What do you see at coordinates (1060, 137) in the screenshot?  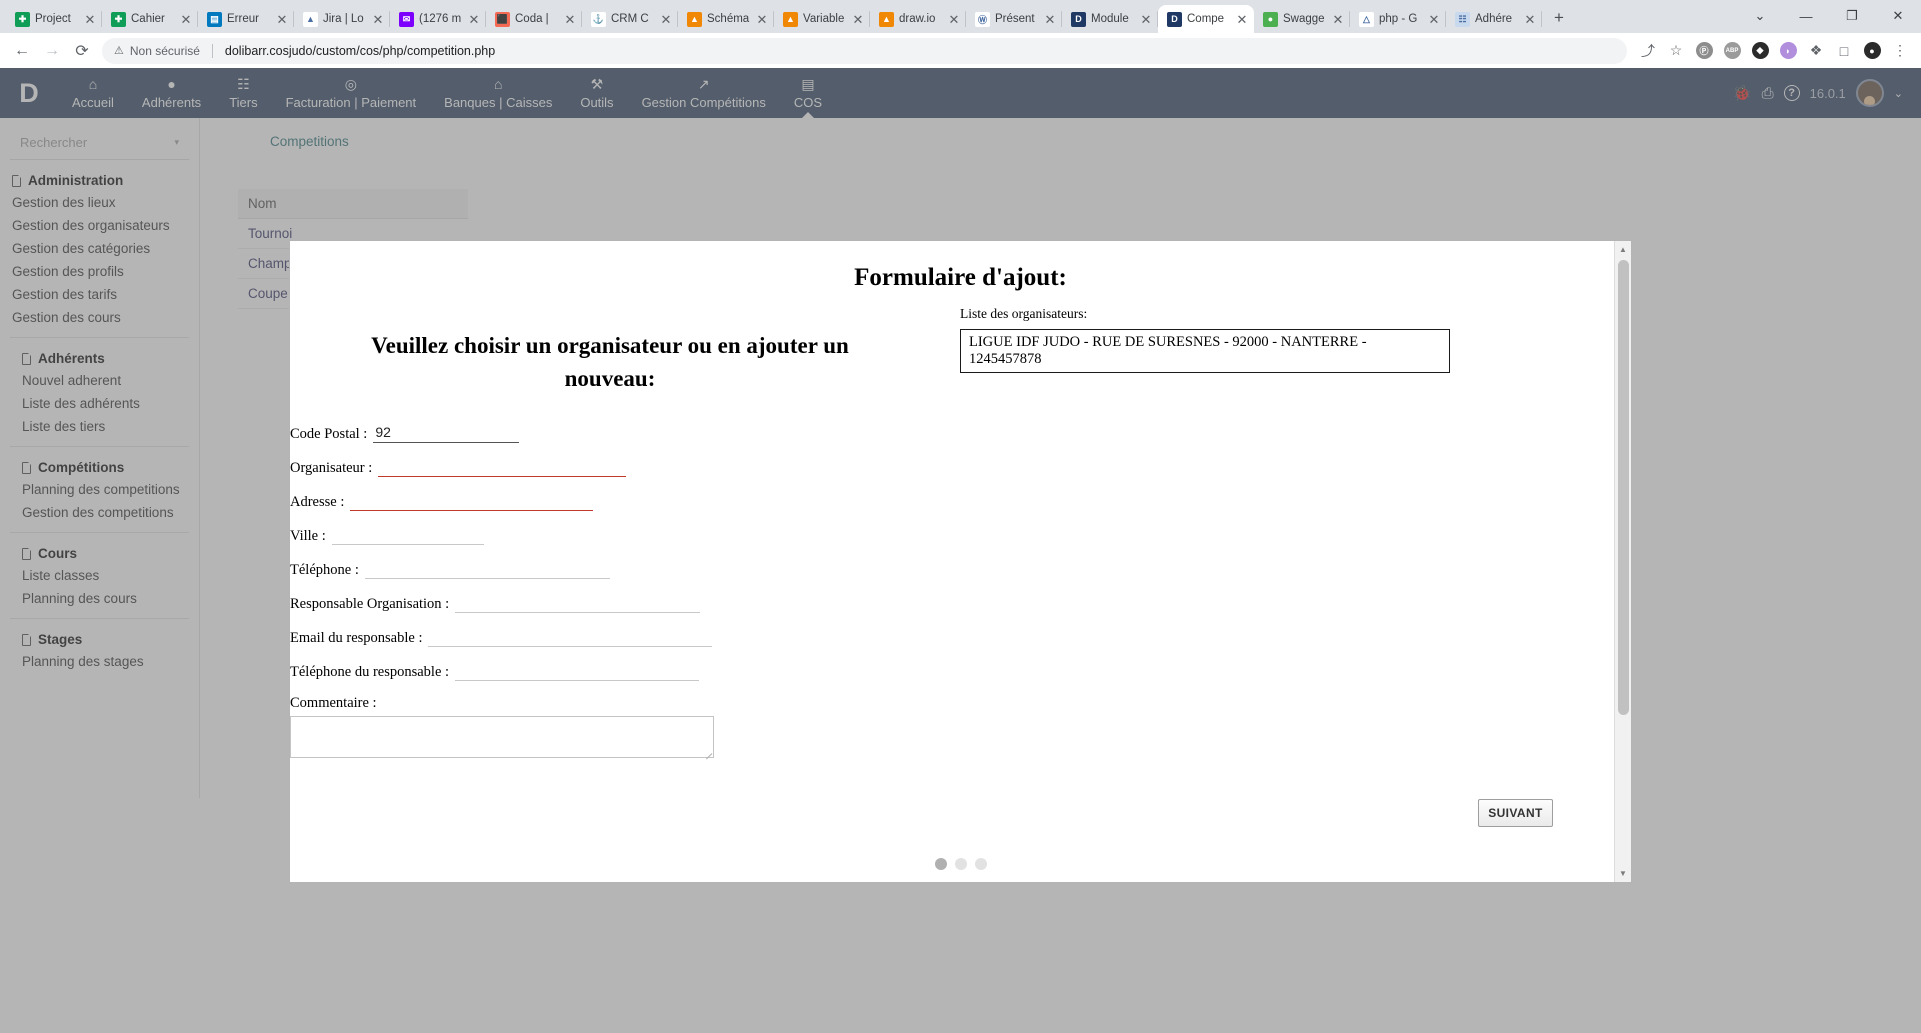 I see `breadcrumb: Competitions` at bounding box center [1060, 137].